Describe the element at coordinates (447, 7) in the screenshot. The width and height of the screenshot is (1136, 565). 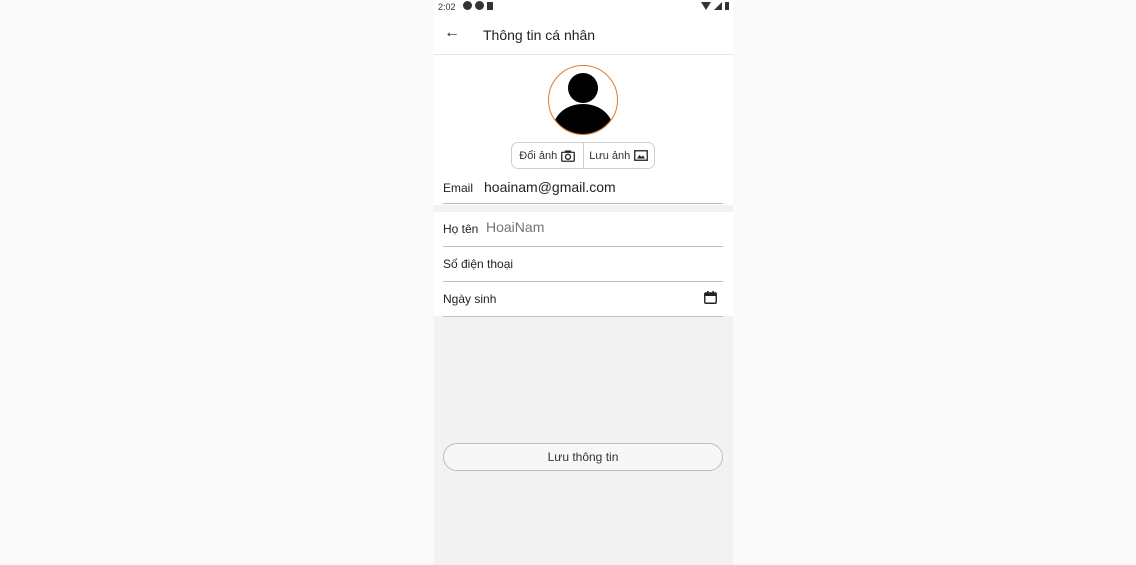
I see `status-time: 2:02` at that location.